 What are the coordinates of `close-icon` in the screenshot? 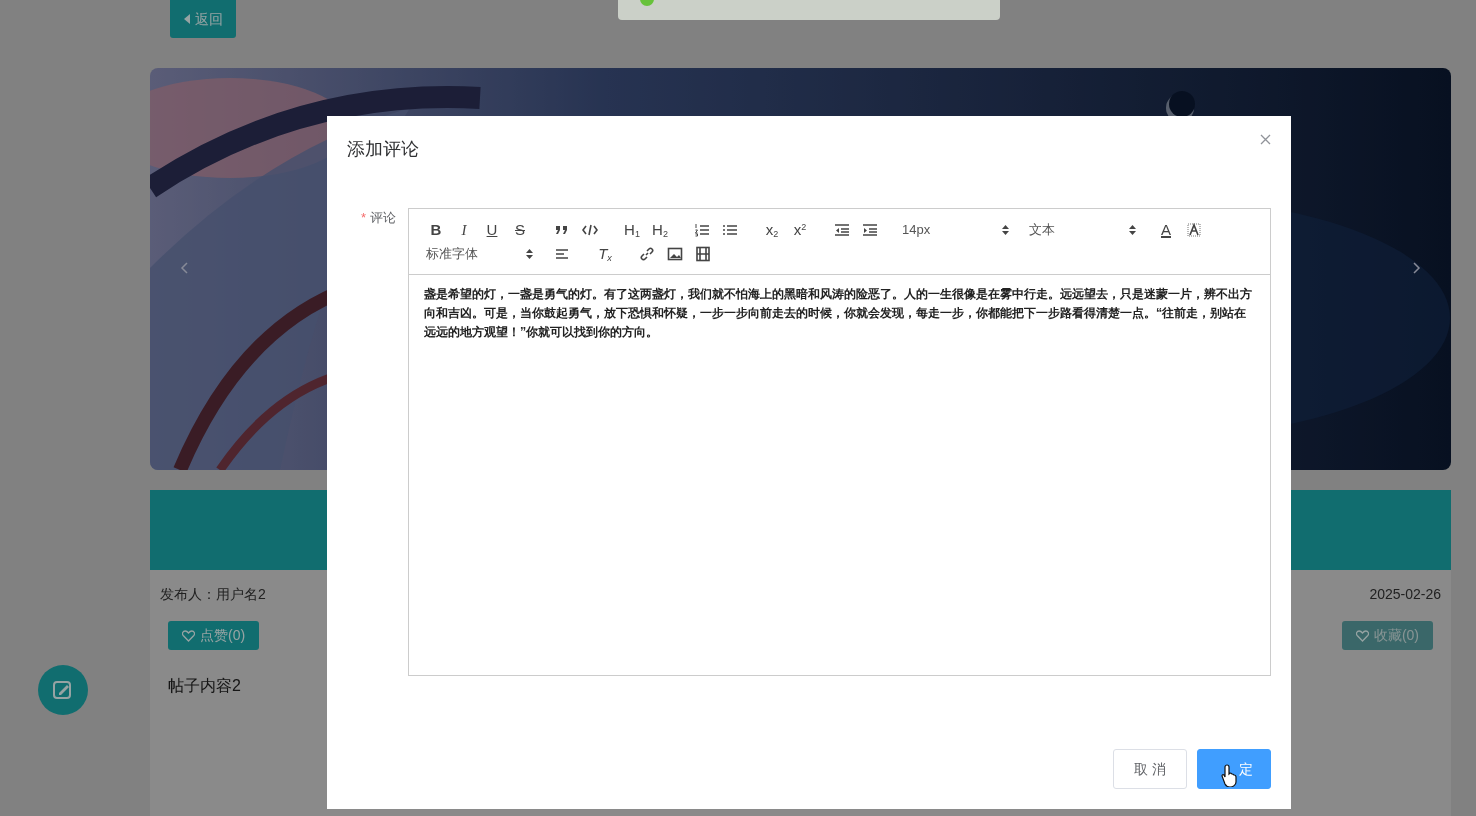 It's located at (1265, 139).